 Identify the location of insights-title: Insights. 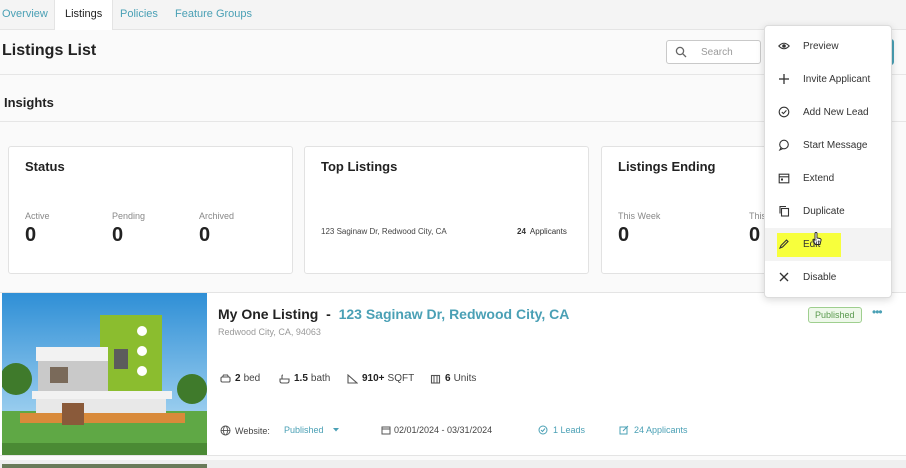
(29, 102).